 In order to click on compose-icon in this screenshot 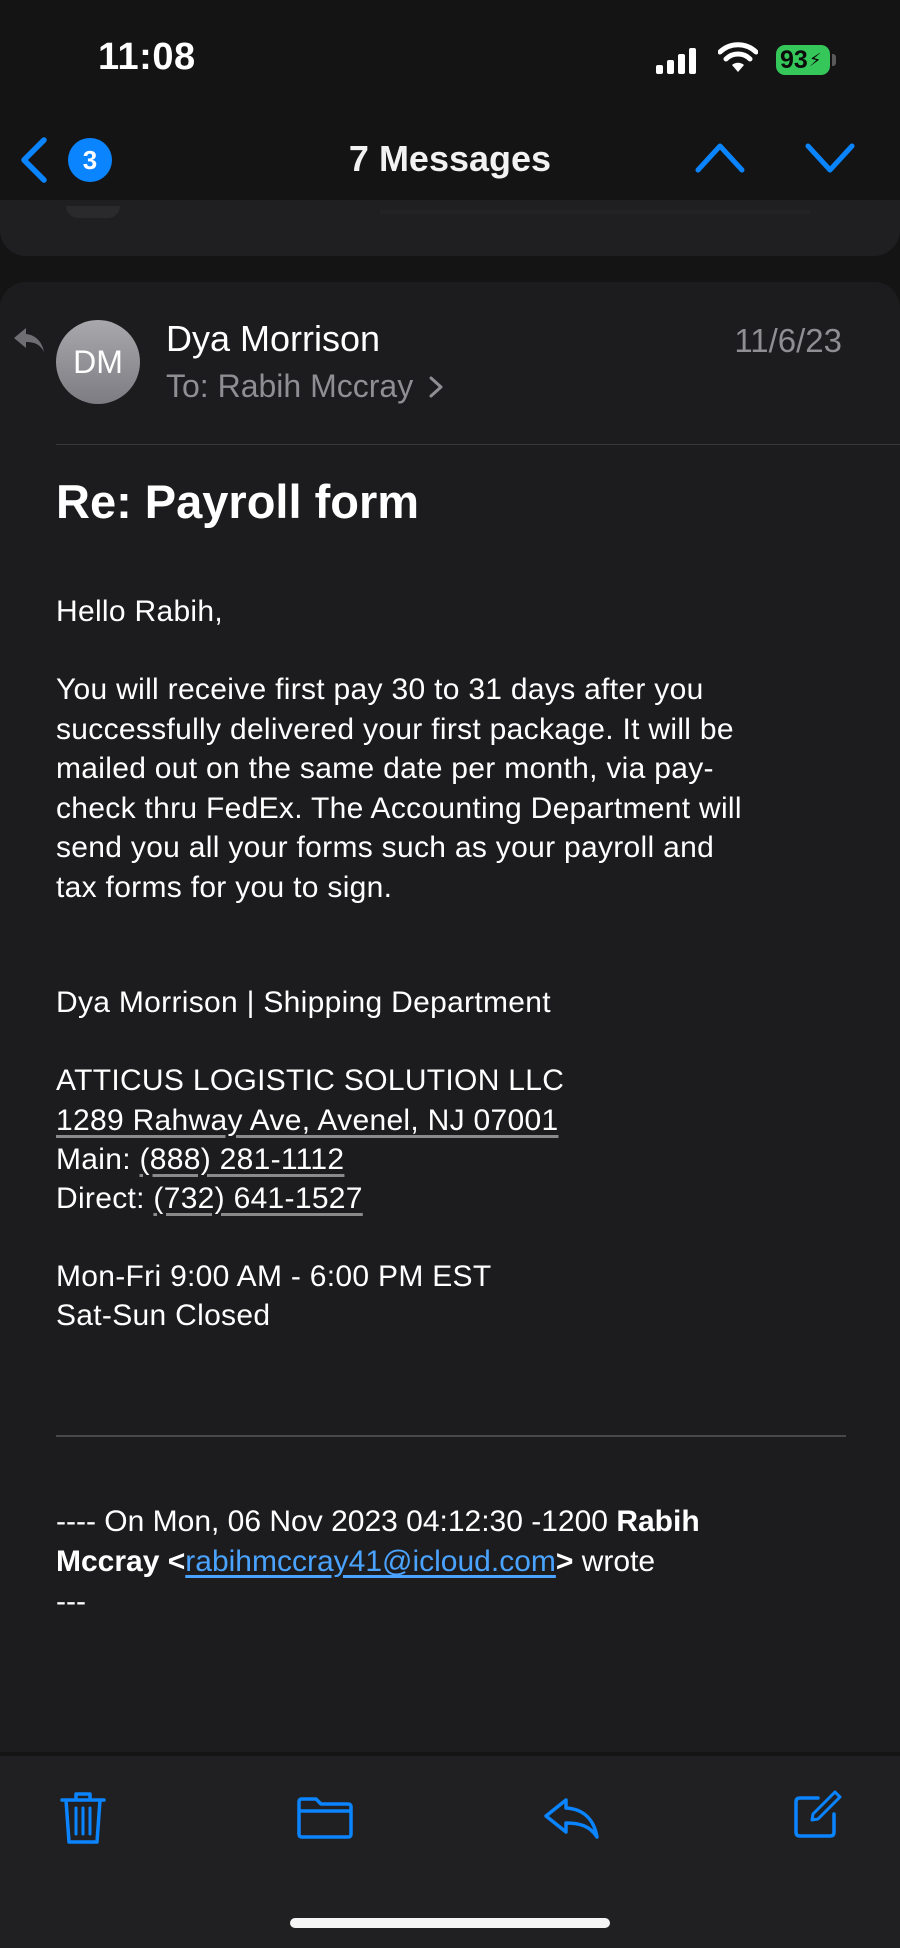, I will do `click(817, 1815)`.